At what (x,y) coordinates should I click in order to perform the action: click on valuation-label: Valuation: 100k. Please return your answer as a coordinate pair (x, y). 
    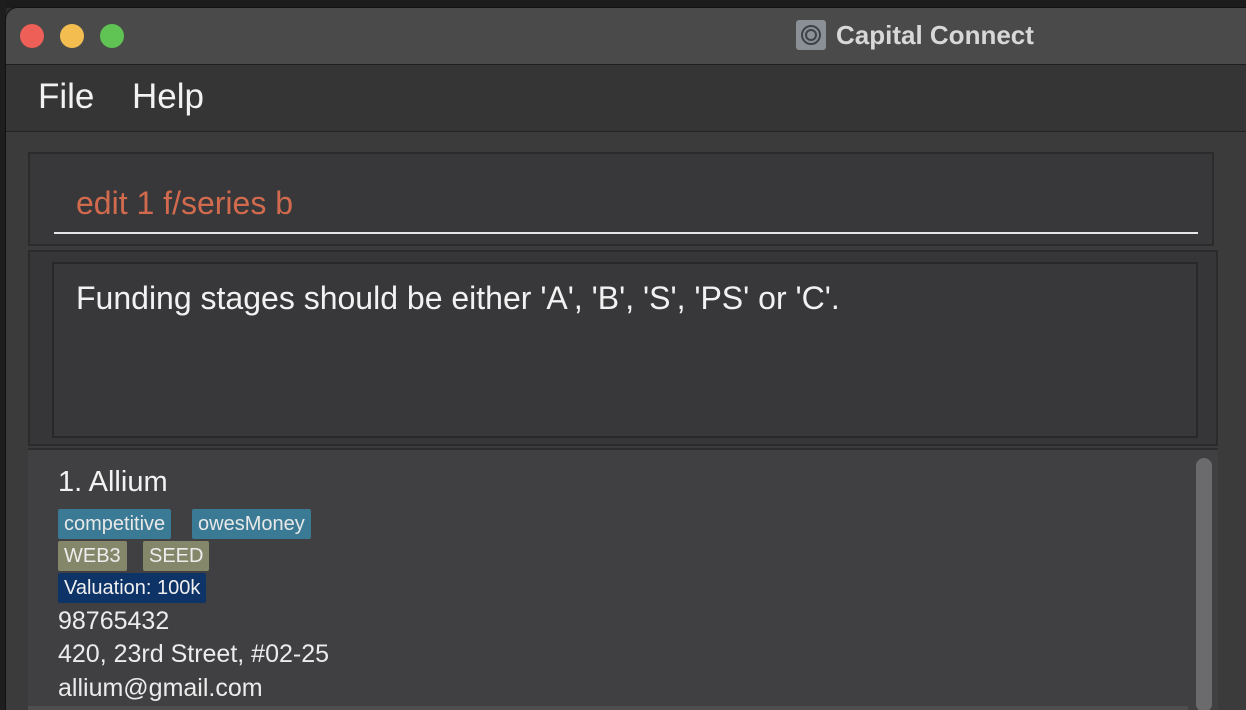
    Looking at the image, I should click on (132, 588).